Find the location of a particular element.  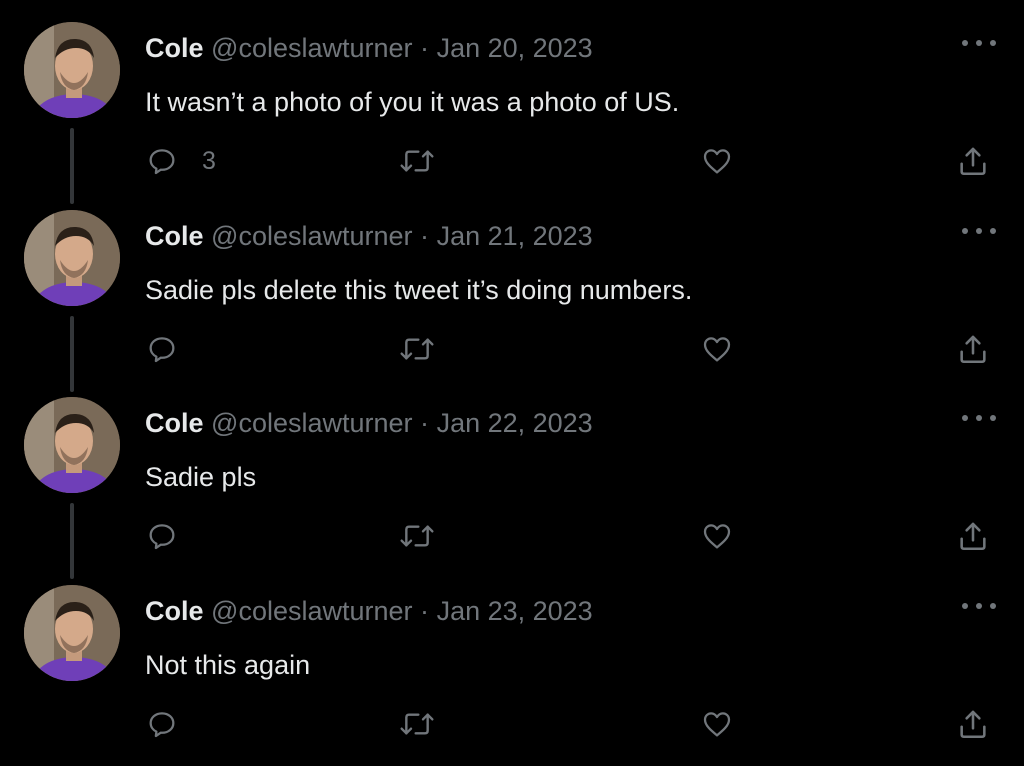

tweet-header: Cole @coleslawturner · Jan 21, 2023 is located at coordinates (369, 236).